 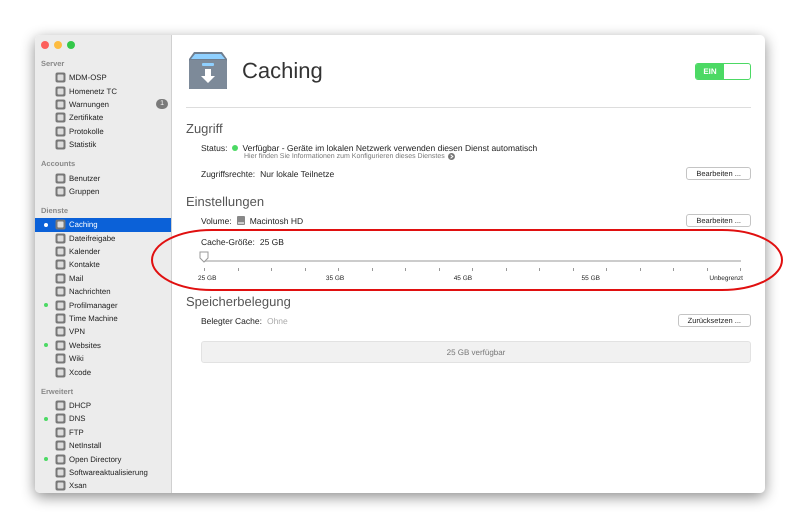 I want to click on minimize-button, so click(x=58, y=45).